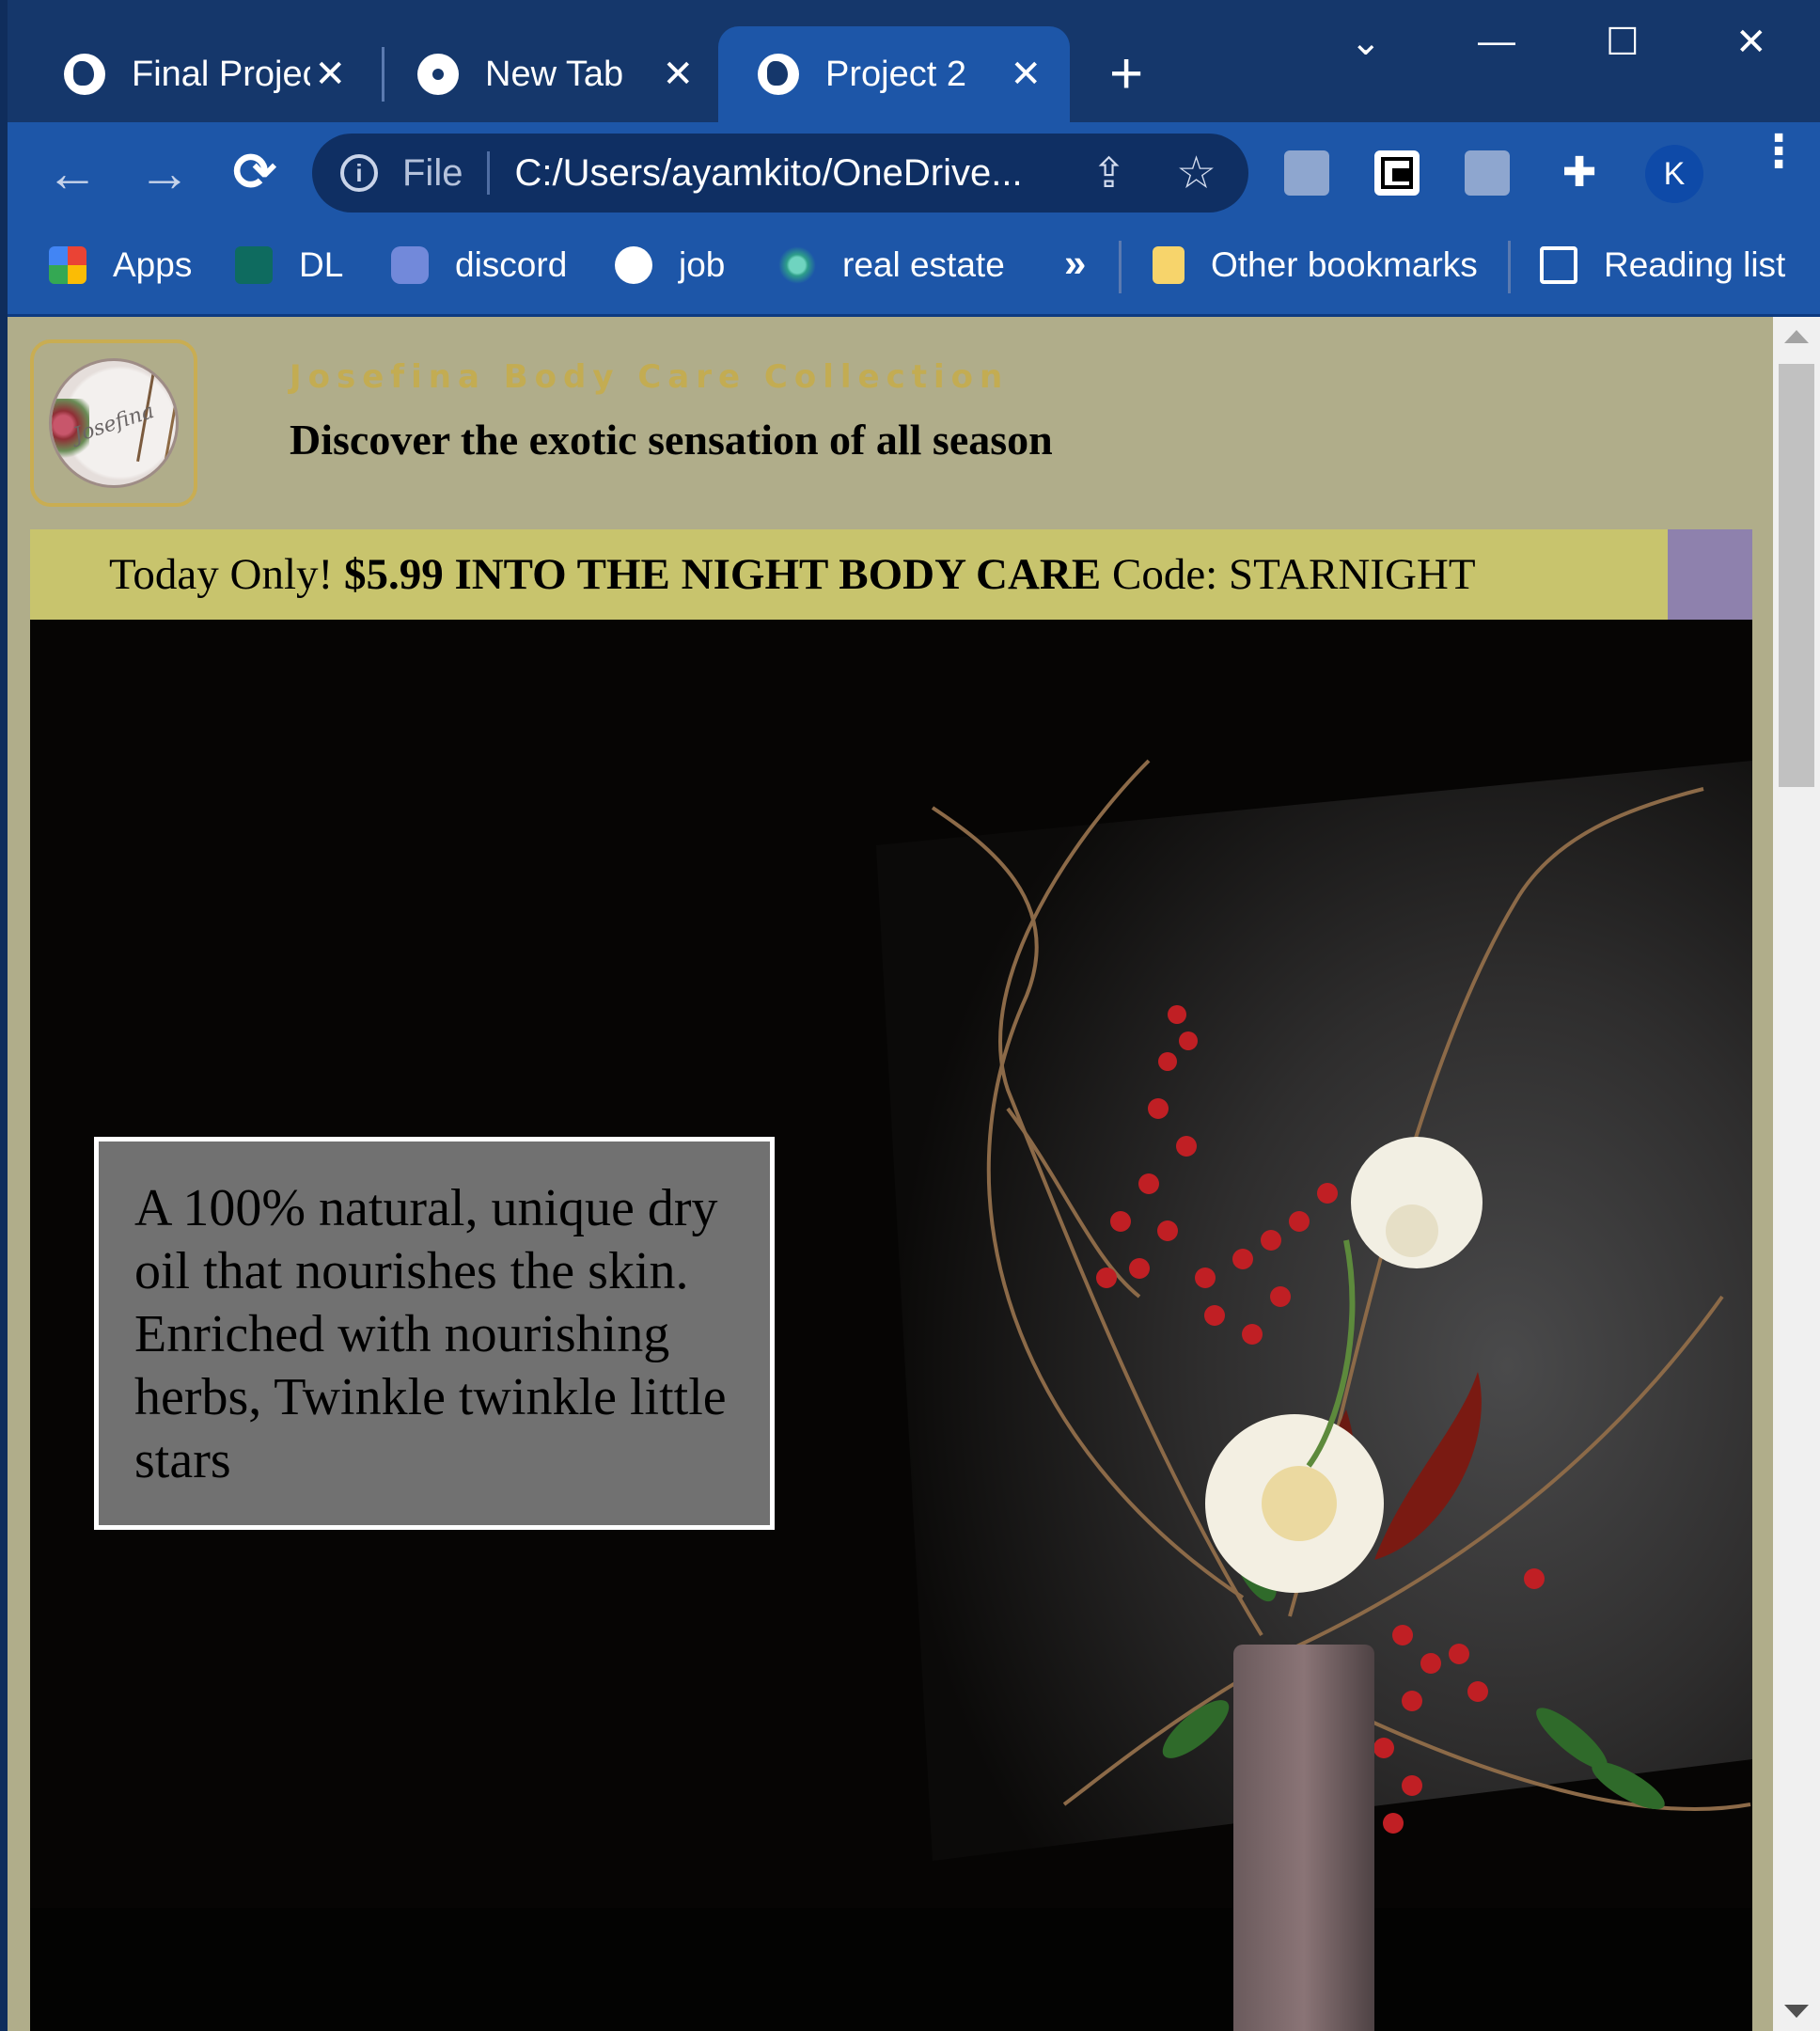 The width and height of the screenshot is (1820, 2031). What do you see at coordinates (1108, 173) in the screenshot?
I see `share-icon: ⇪` at bounding box center [1108, 173].